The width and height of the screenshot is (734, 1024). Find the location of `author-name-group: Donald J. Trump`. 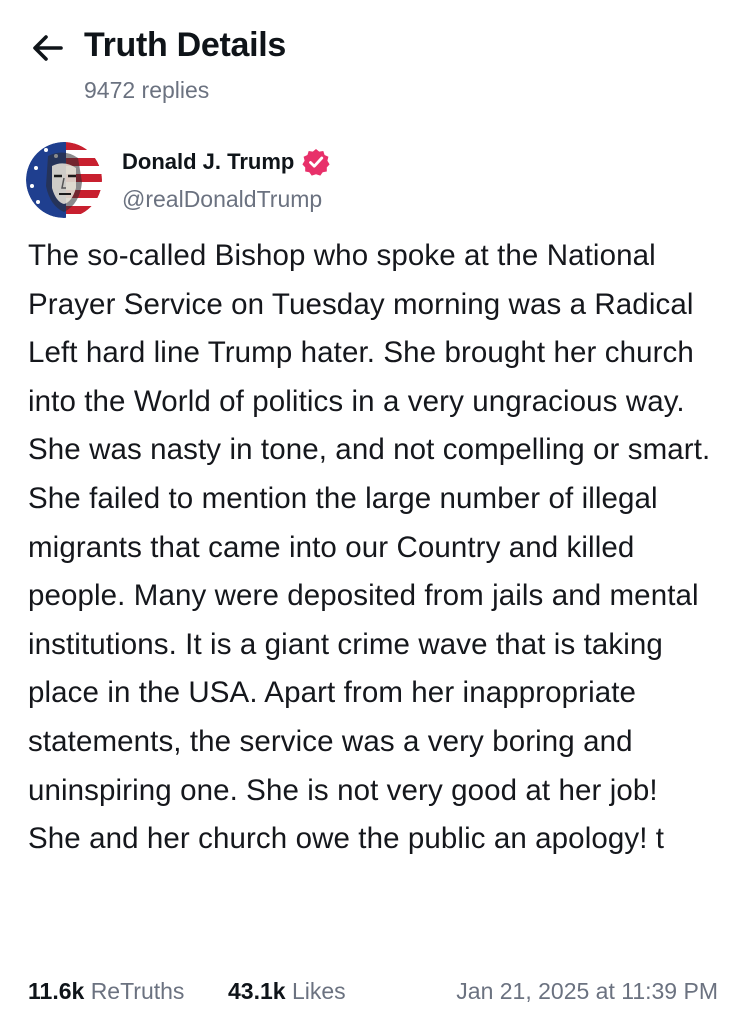

author-name-group: Donald J. Trump is located at coordinates (226, 162).